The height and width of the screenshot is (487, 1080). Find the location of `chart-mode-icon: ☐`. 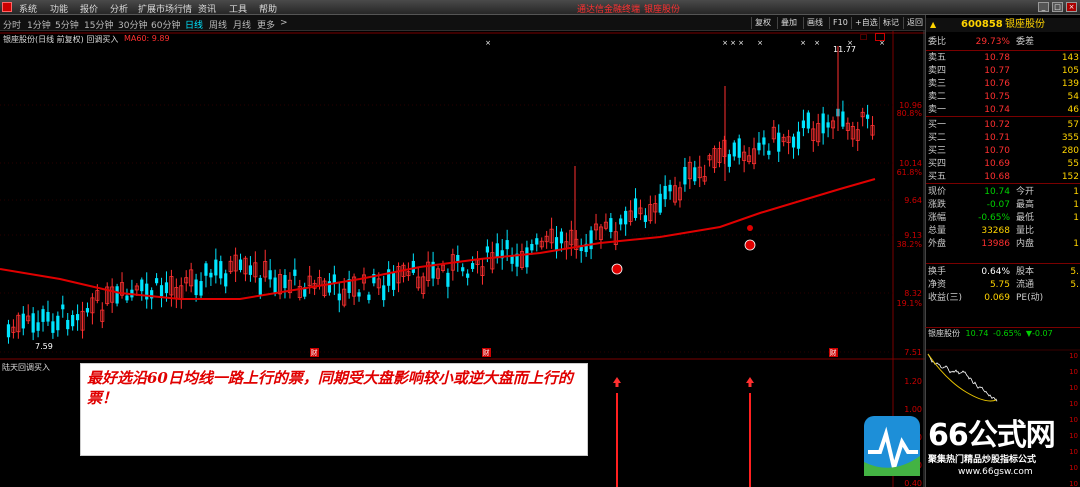

chart-mode-icon: ☐ is located at coordinates (863, 37).